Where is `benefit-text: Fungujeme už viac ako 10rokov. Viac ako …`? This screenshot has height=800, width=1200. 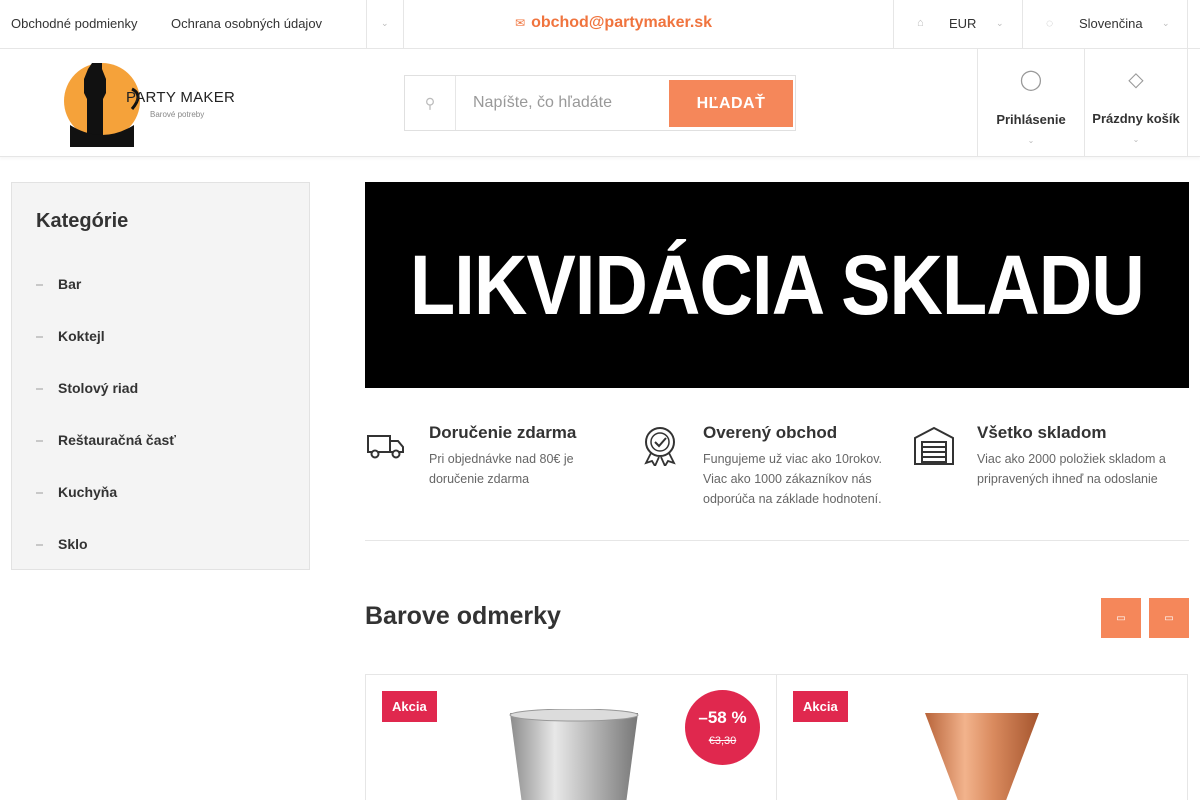
benefit-text: Fungujeme už viac ako 10rokov. Viac ako … is located at coordinates (793, 479).